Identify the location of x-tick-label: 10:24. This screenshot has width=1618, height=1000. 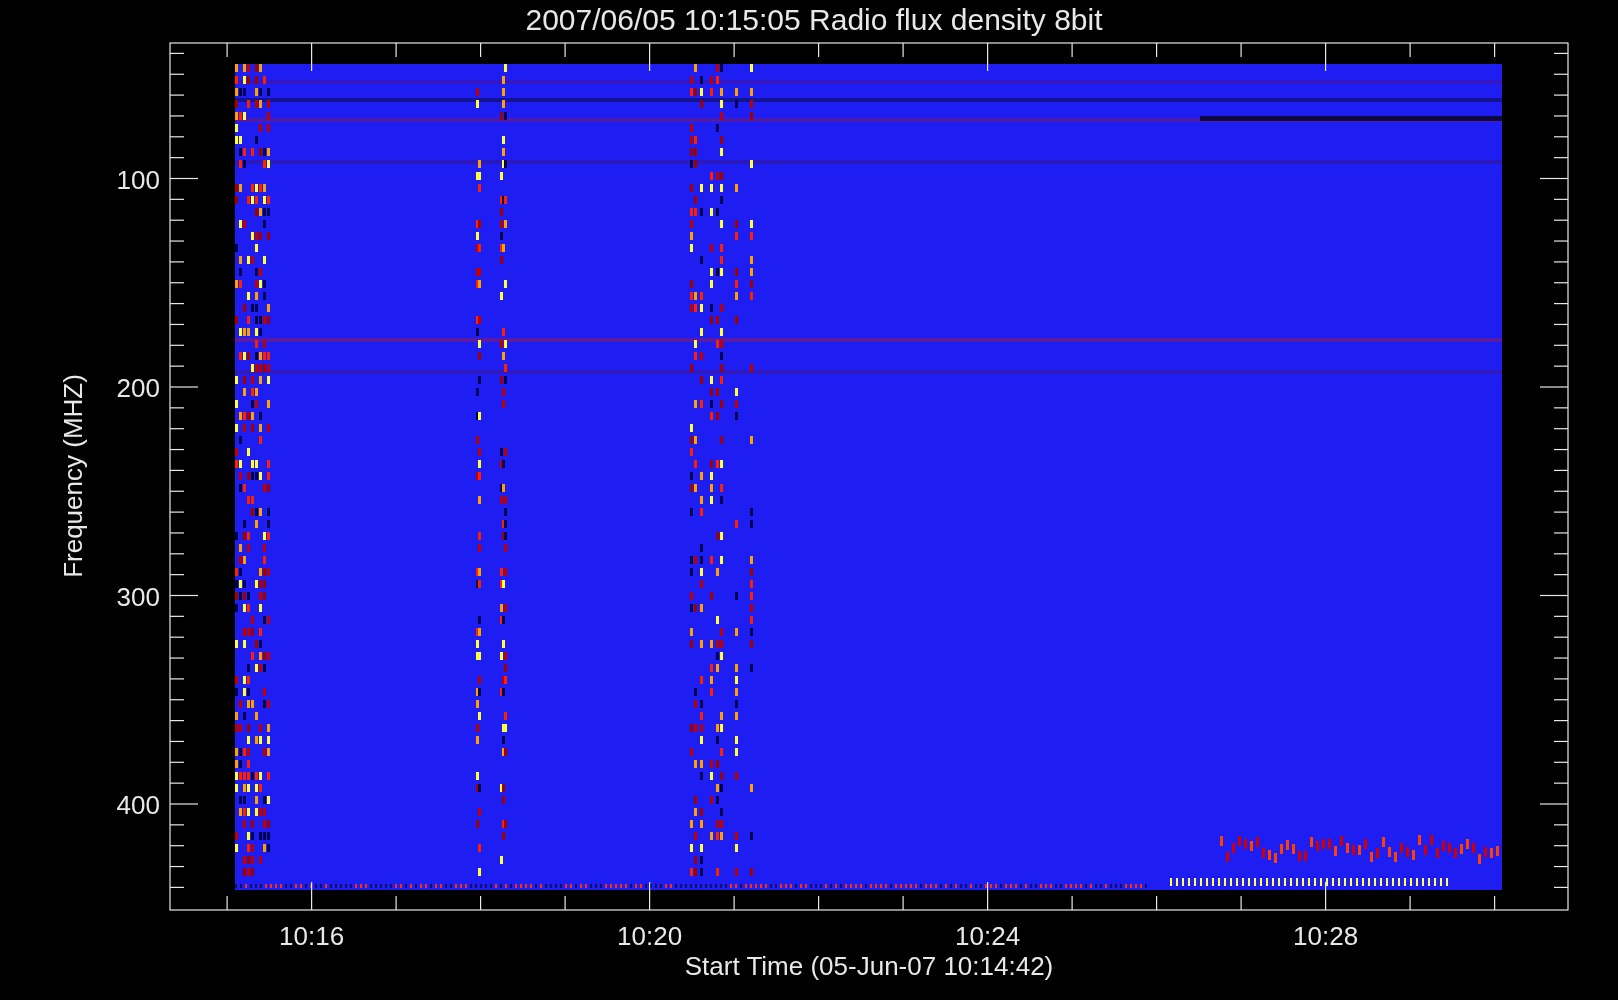
(988, 936).